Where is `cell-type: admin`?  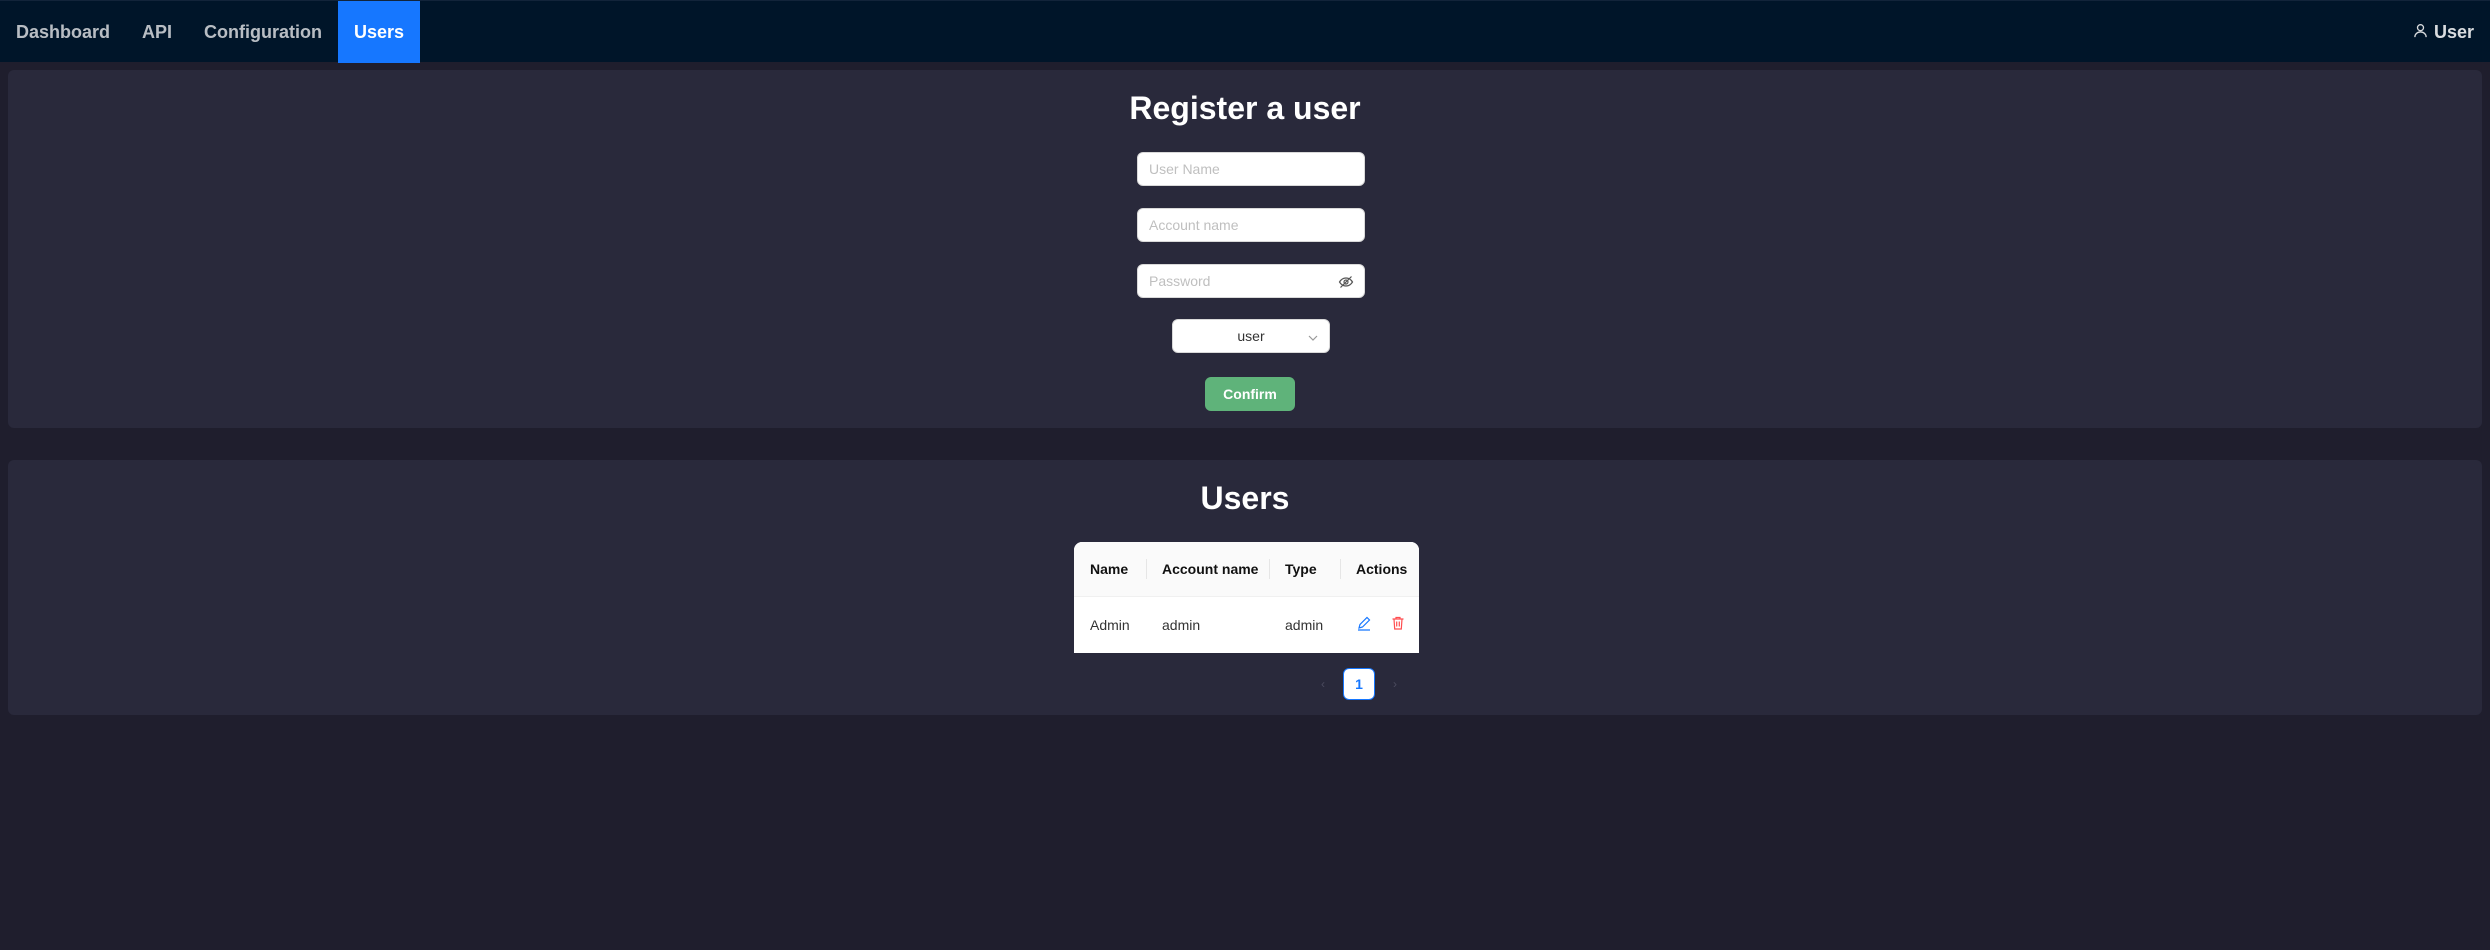 cell-type: admin is located at coordinates (1304, 624).